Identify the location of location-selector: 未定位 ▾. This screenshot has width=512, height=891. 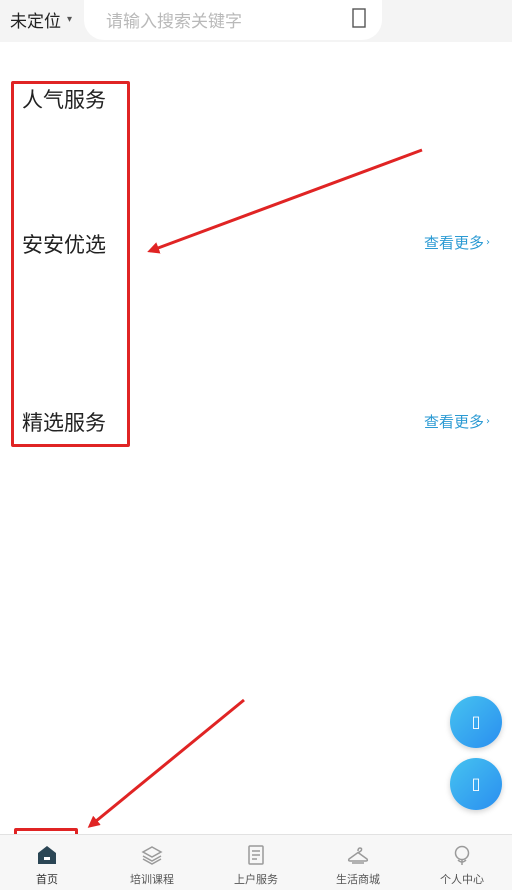
(41, 19).